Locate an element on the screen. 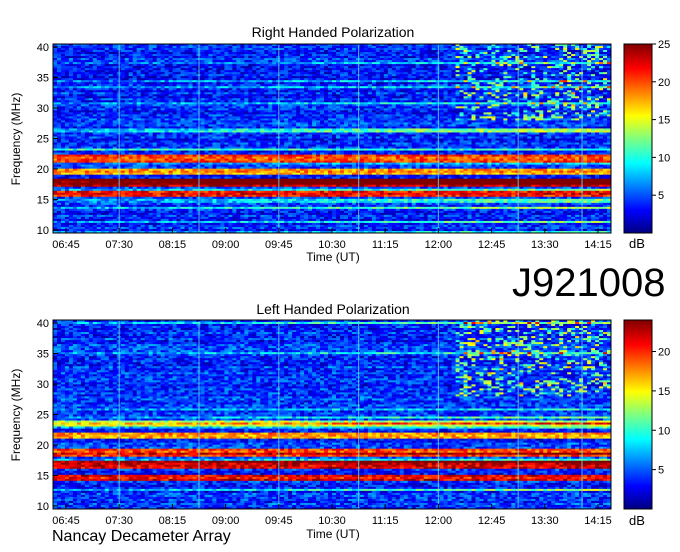 The height and width of the screenshot is (552, 680). chart-title: Right Handed Polarization is located at coordinates (333, 32).